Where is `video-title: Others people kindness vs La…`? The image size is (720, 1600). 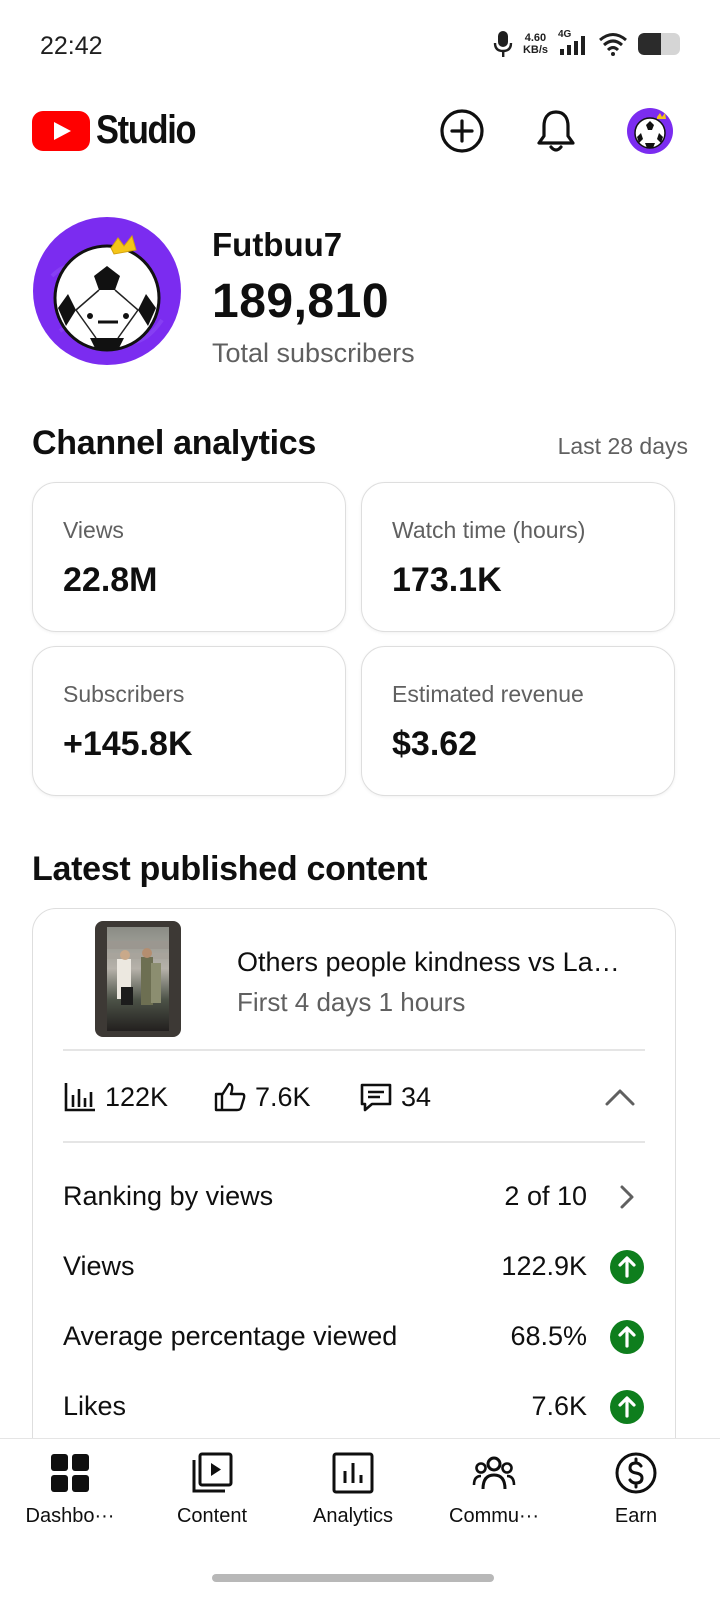 video-title: Others people kindness vs La… is located at coordinates (442, 962).